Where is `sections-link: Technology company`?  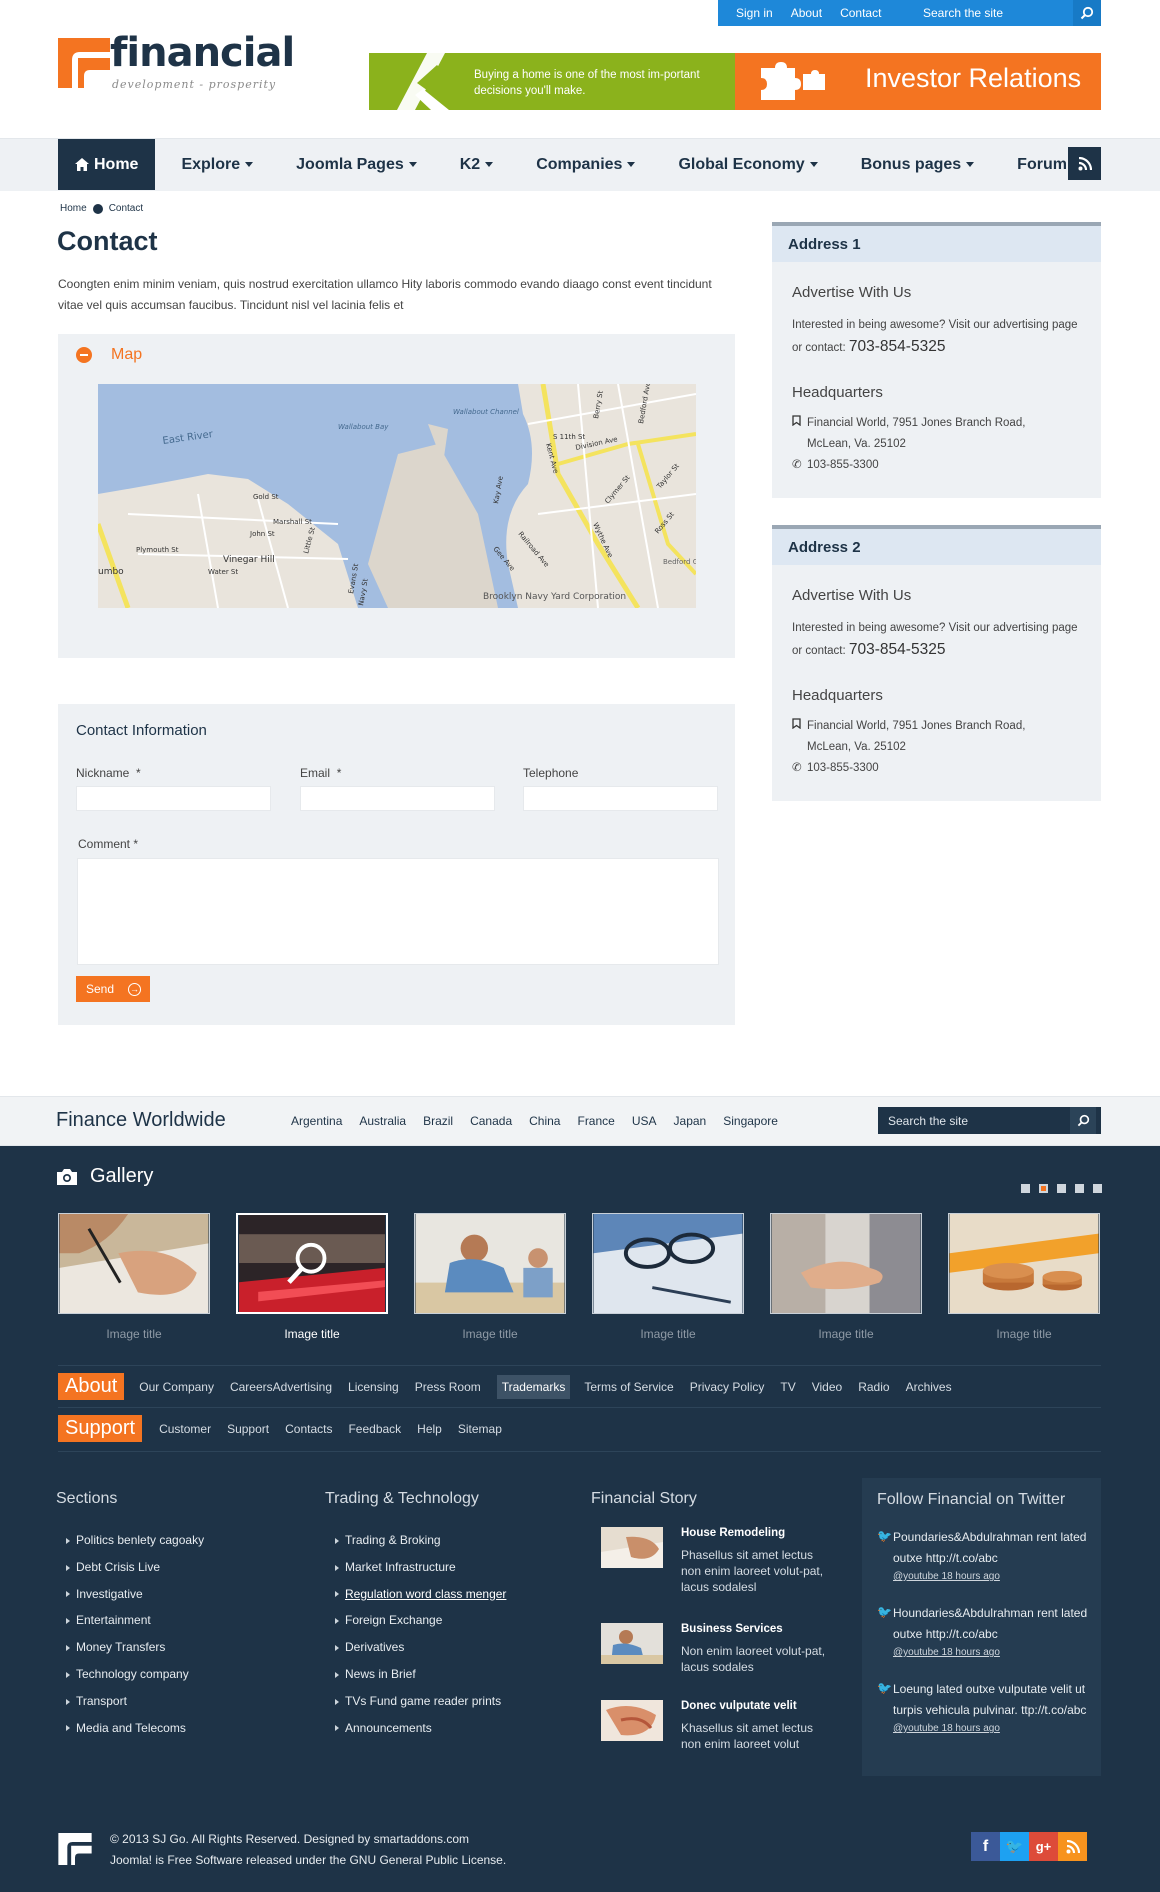 sections-link: Technology company is located at coordinates (135, 1674).